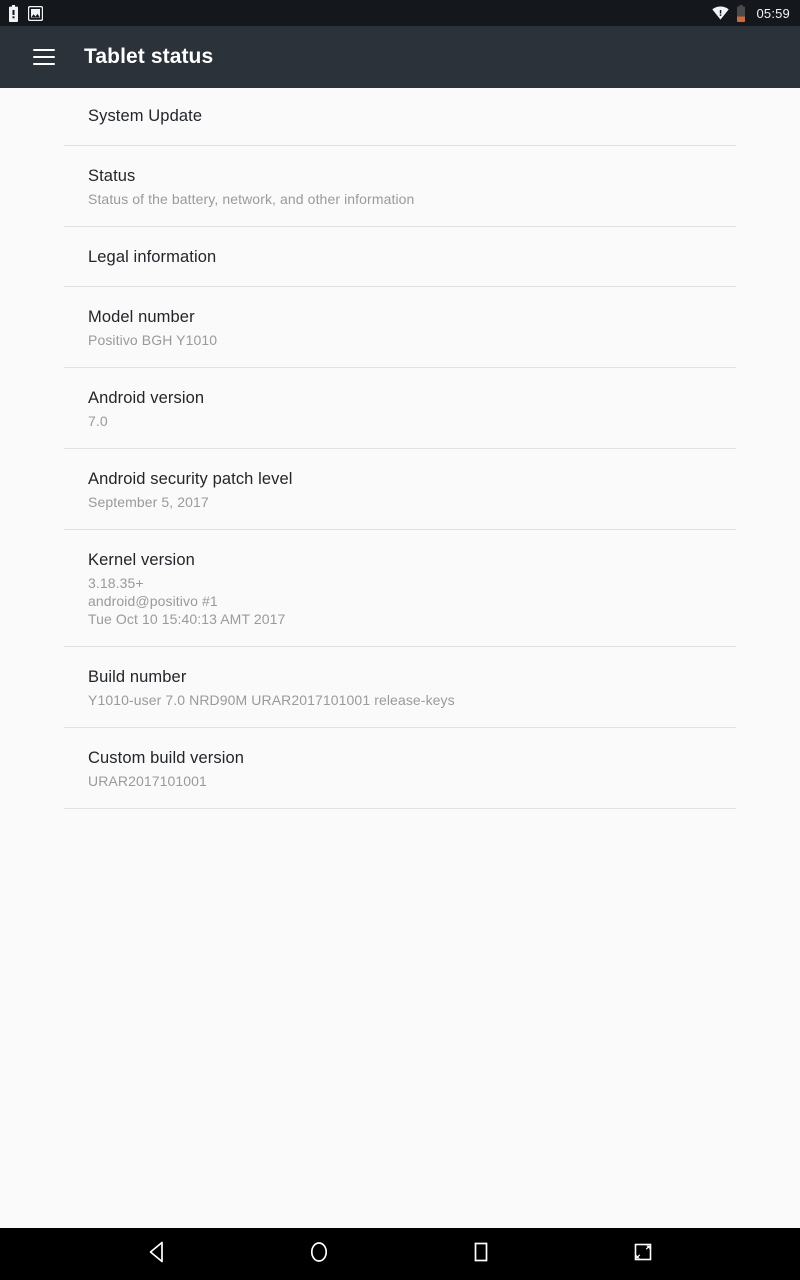 The width and height of the screenshot is (800, 1280). I want to click on list-item-system-update: System Update, so click(400, 117).